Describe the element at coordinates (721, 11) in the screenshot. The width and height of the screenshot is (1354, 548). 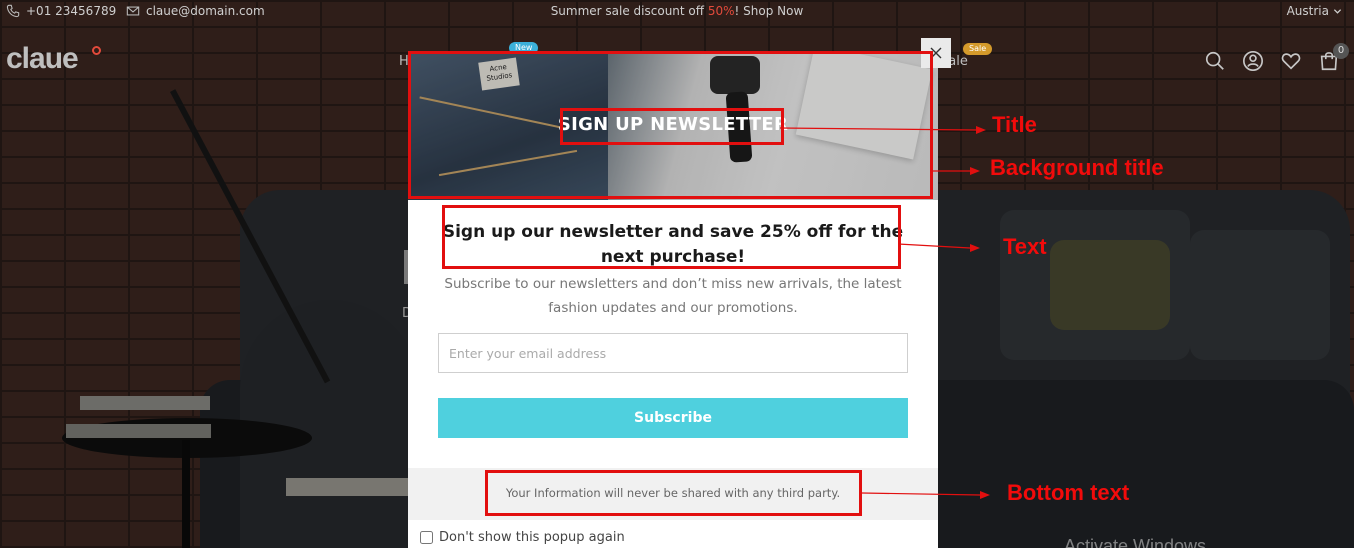
I see `promo-percentage: 50%` at that location.